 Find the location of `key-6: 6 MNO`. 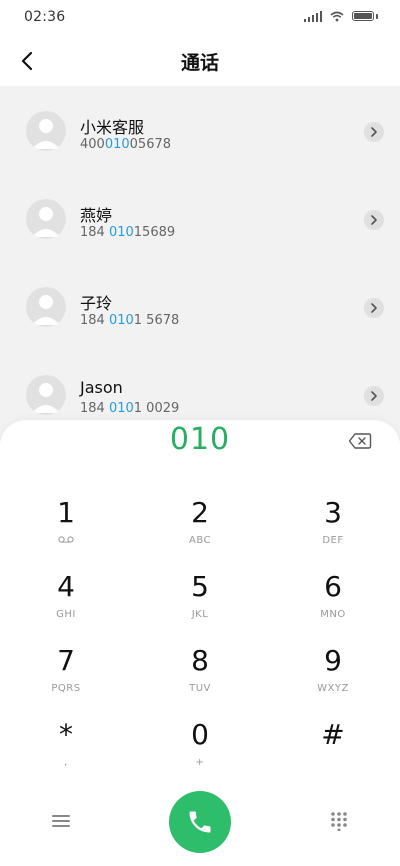

key-6: 6 MNO is located at coordinates (333, 599).